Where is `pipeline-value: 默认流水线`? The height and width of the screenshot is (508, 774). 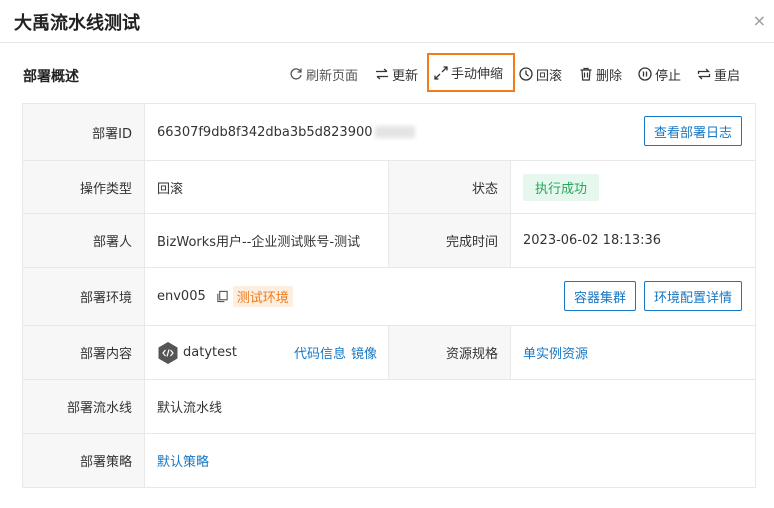 pipeline-value: 默认流水线 is located at coordinates (190, 408).